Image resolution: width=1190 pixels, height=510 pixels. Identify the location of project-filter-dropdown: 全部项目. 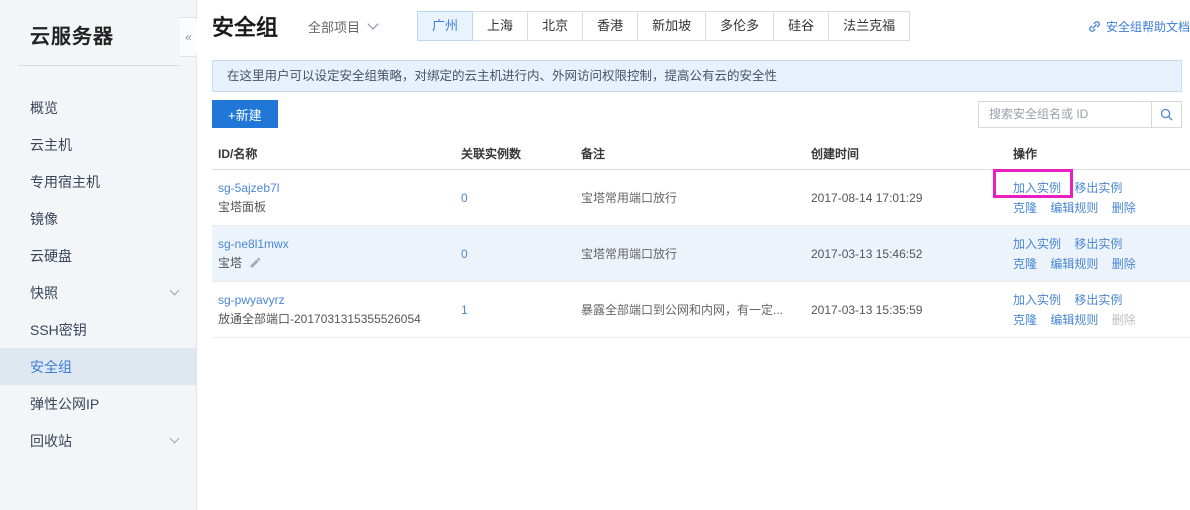
(343, 26).